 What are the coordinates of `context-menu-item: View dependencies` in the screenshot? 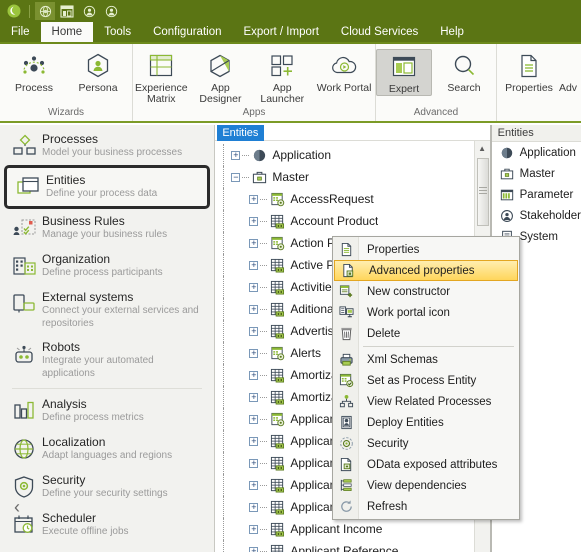 It's located at (426, 485).